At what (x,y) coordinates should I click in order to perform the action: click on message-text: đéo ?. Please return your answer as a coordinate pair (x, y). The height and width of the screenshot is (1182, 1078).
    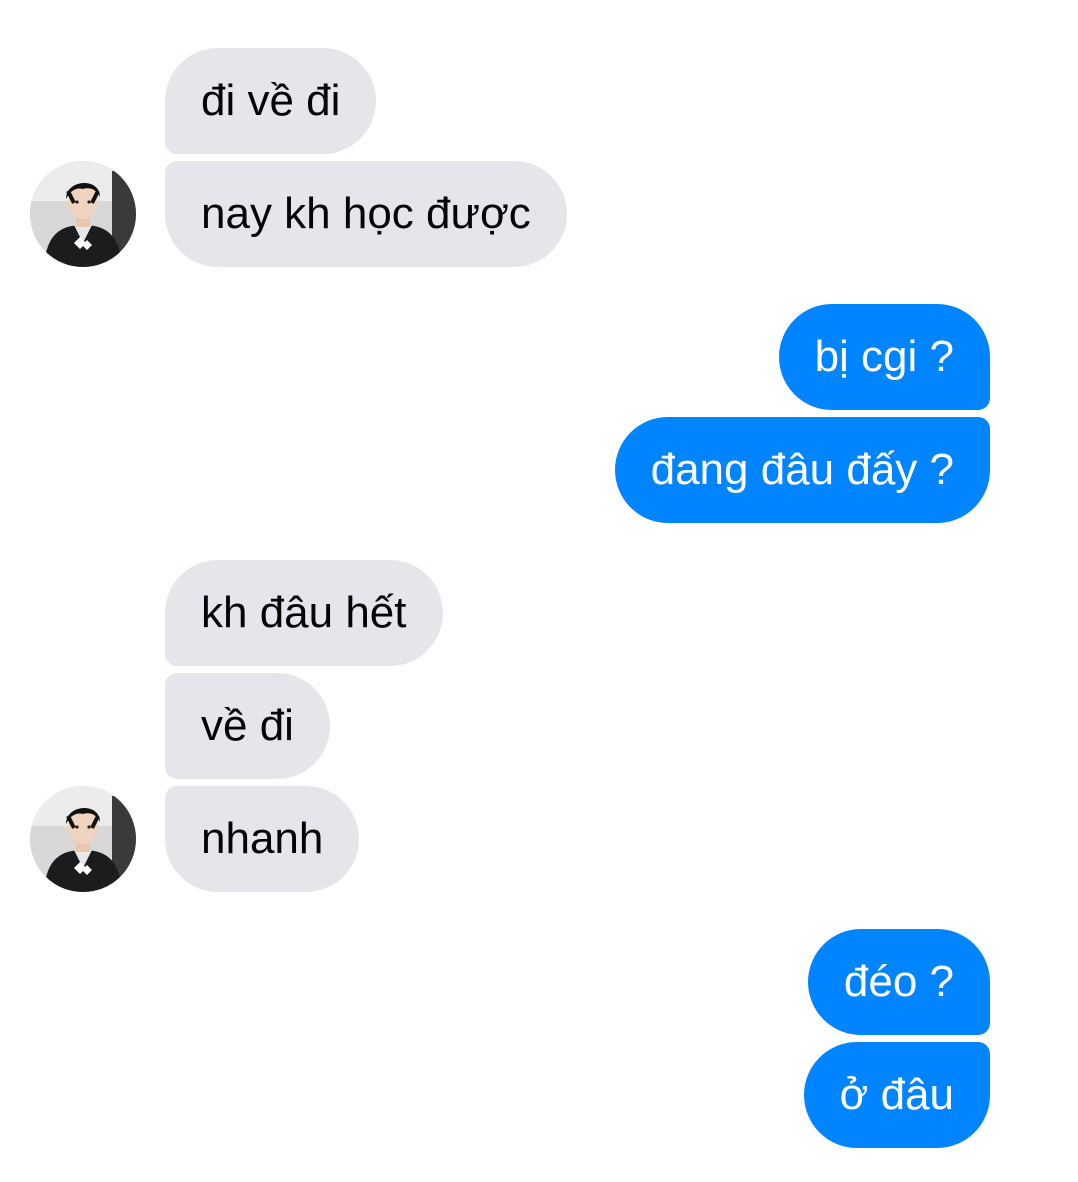
    Looking at the image, I should click on (898, 981).